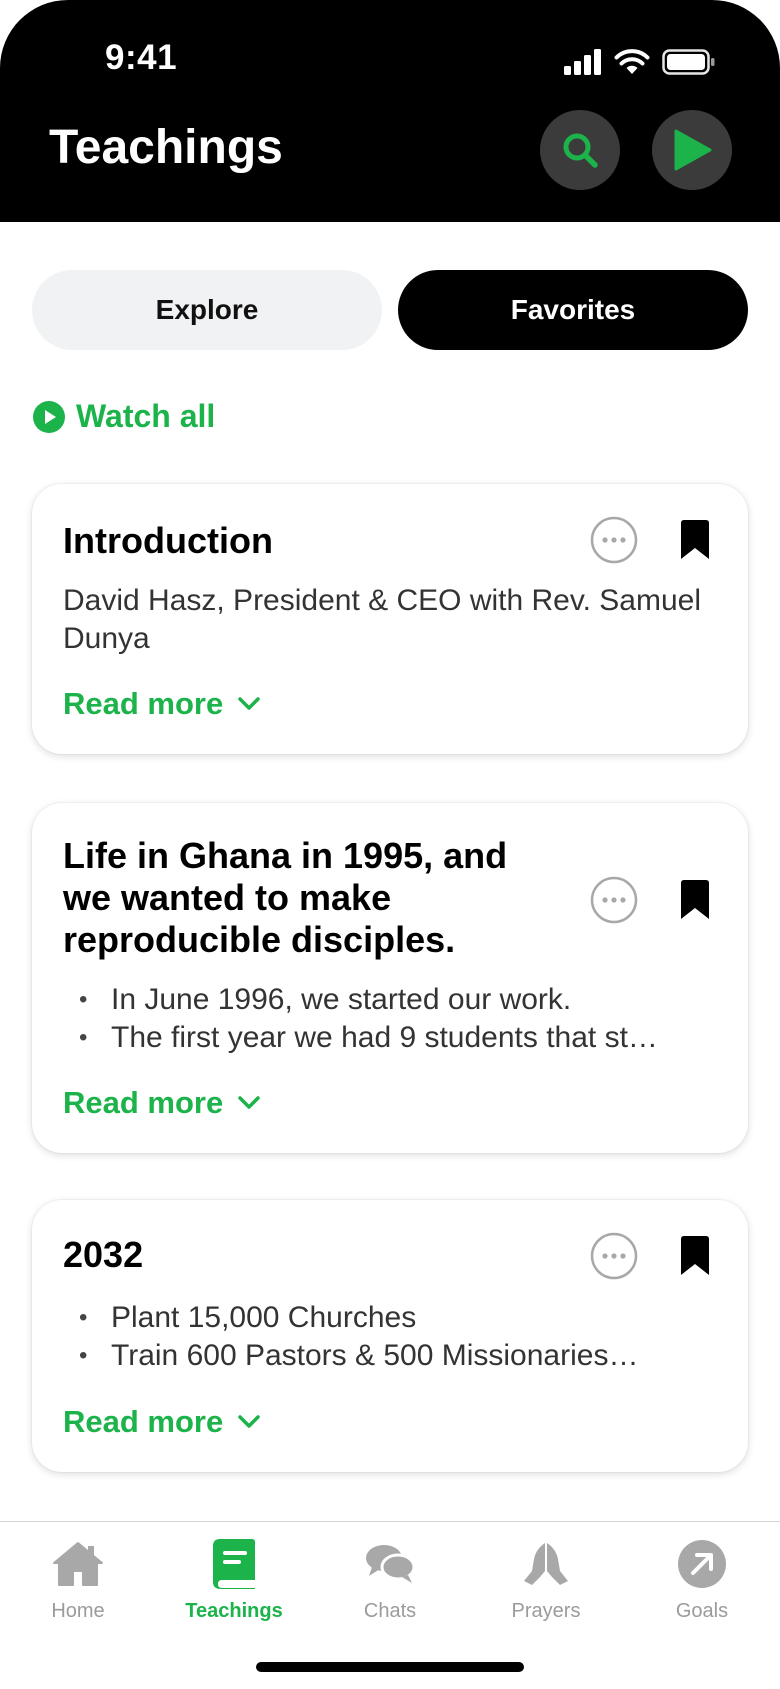  Describe the element at coordinates (78, 1564) in the screenshot. I see `home-icon` at that location.